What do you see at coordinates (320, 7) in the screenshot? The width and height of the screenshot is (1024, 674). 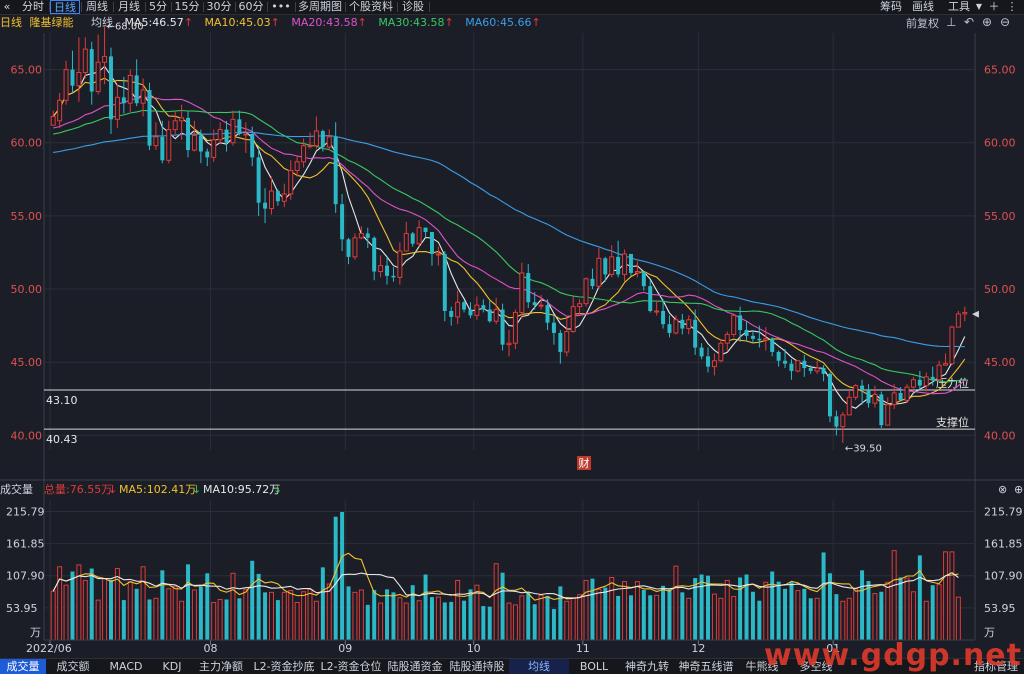 I see `tab-9: 多周期图` at bounding box center [320, 7].